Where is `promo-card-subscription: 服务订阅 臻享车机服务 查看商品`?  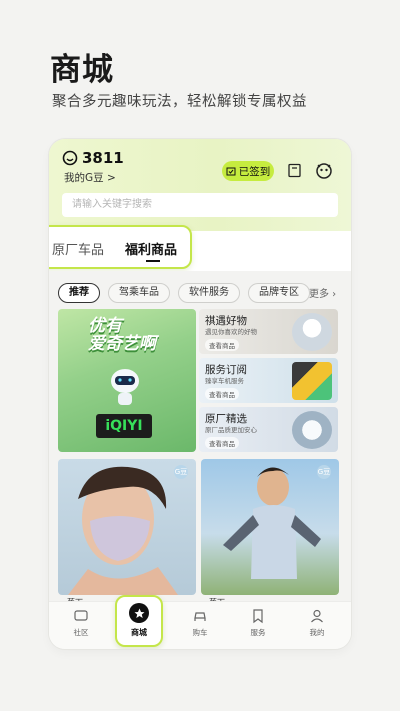 promo-card-subscription: 服务订阅 臻享车机服务 查看商品 is located at coordinates (268, 380).